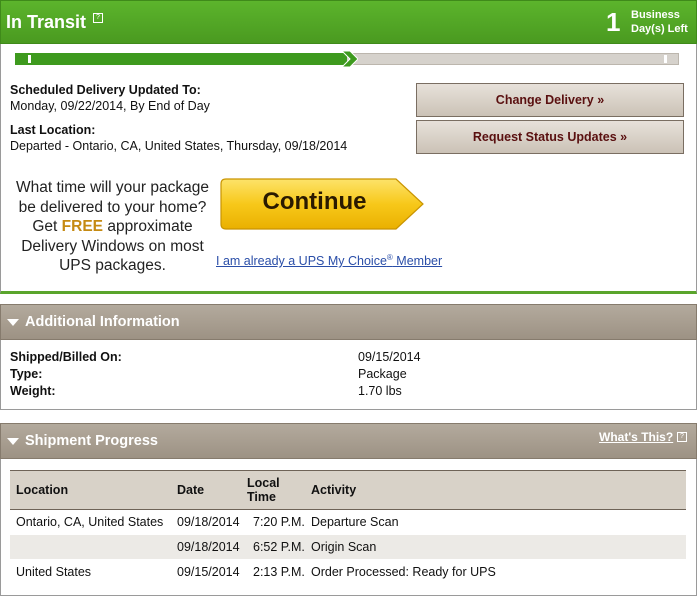 The width and height of the screenshot is (699, 596). What do you see at coordinates (209, 572) in the screenshot?
I see `cell-date: 09/15/2014` at bounding box center [209, 572].